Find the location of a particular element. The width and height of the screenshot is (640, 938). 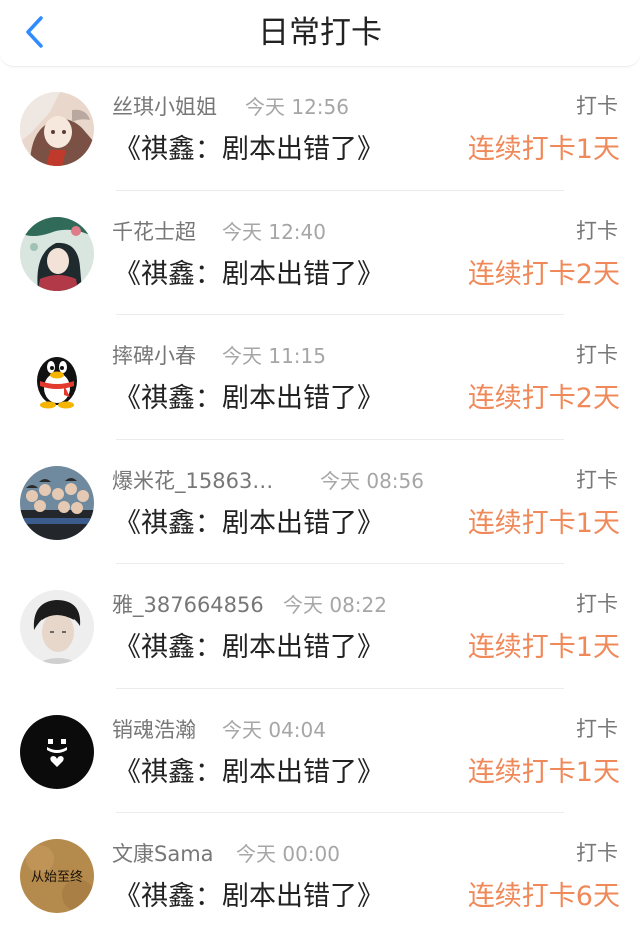

checkin-time: 今天 12:56 is located at coordinates (297, 107).